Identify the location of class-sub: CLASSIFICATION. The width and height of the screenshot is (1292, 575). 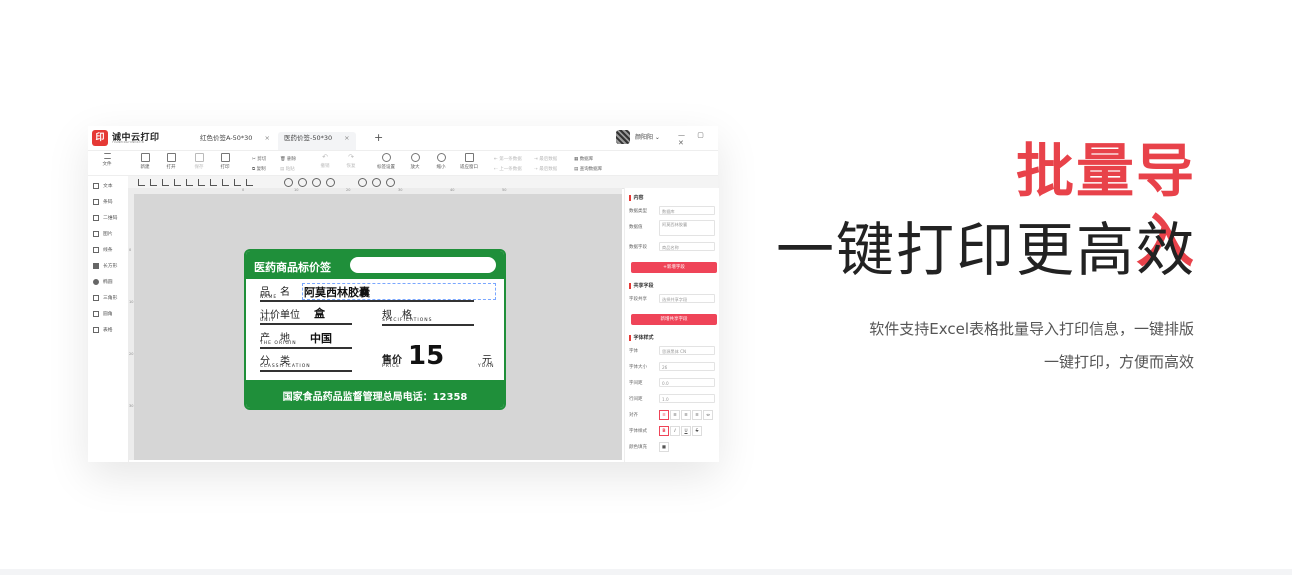
(285, 366).